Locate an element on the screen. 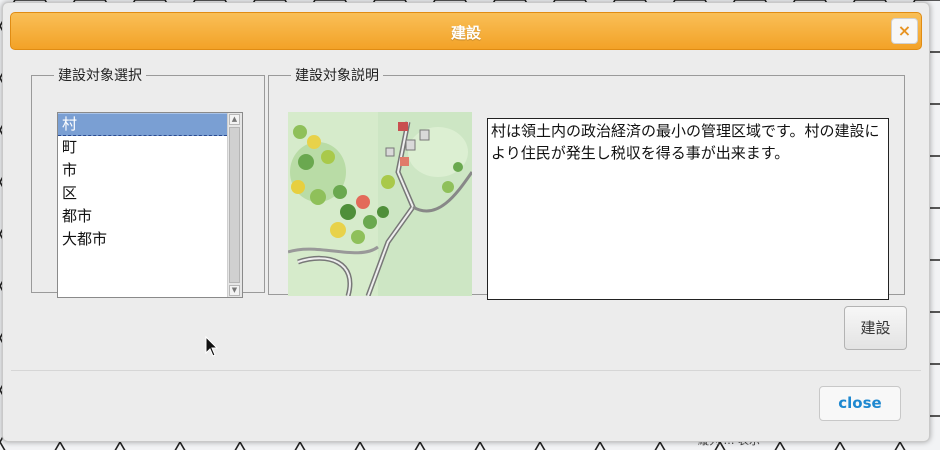 The image size is (940, 450). scroll-down-icon: ▼ is located at coordinates (234, 290).